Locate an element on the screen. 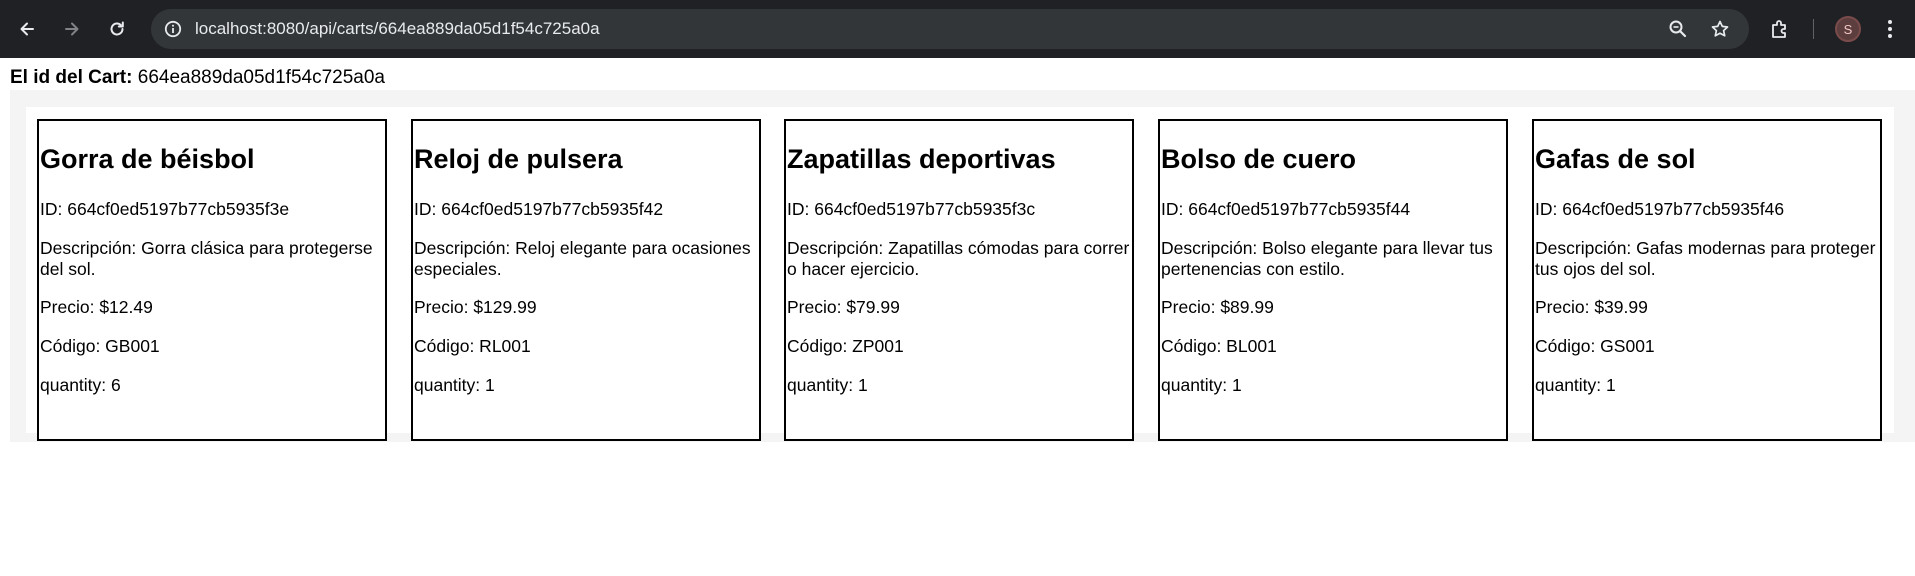 Image resolution: width=1915 pixels, height=576 pixels. forward-button is located at coordinates (72, 29).